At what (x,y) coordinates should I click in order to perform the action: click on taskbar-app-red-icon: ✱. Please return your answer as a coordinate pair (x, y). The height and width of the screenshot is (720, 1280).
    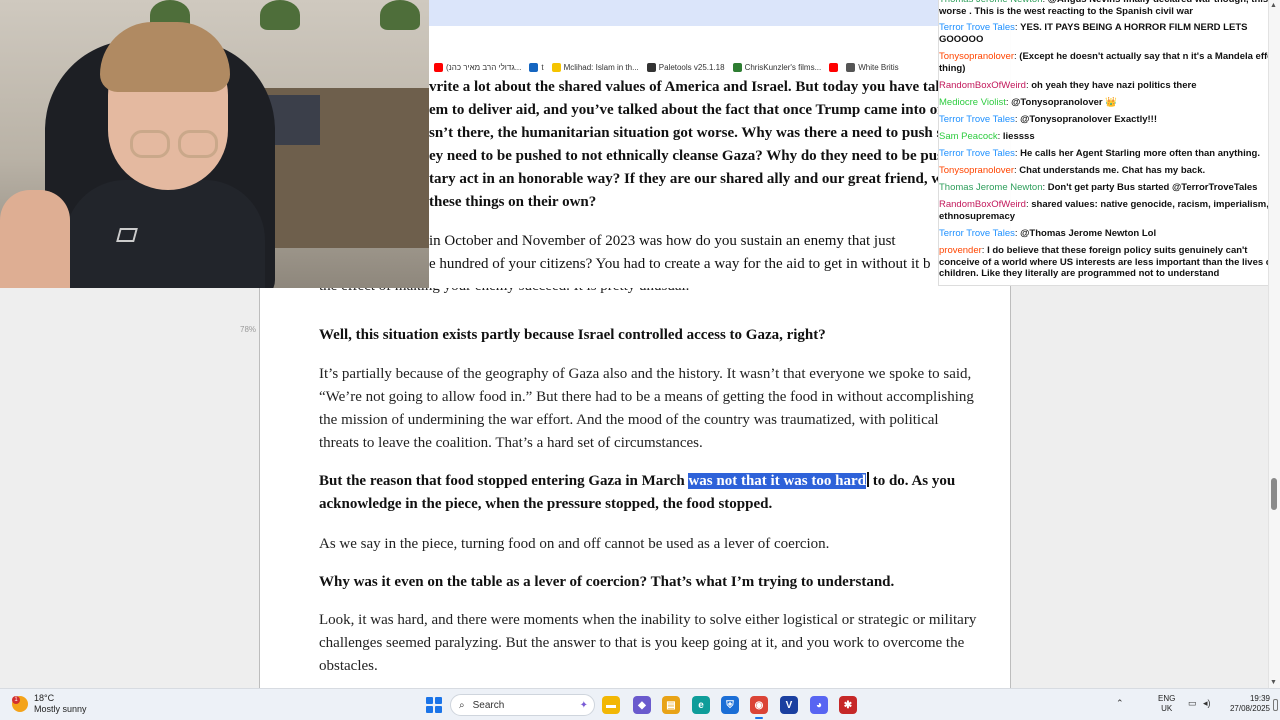
    Looking at the image, I should click on (848, 705).